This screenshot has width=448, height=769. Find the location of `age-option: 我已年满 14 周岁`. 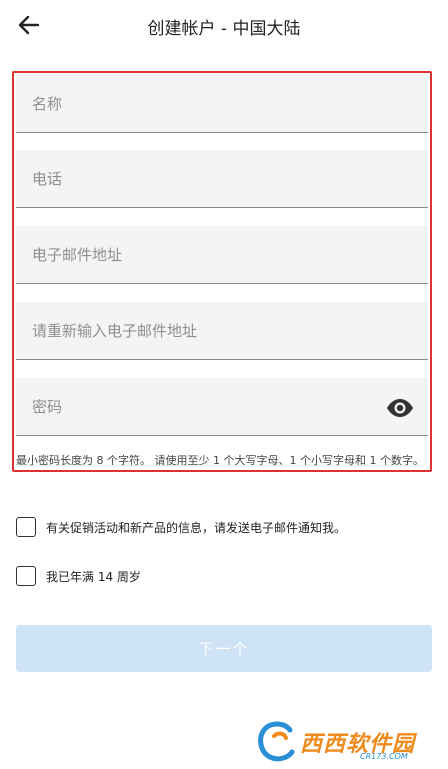

age-option: 我已年满 14 周岁 is located at coordinates (78, 576).